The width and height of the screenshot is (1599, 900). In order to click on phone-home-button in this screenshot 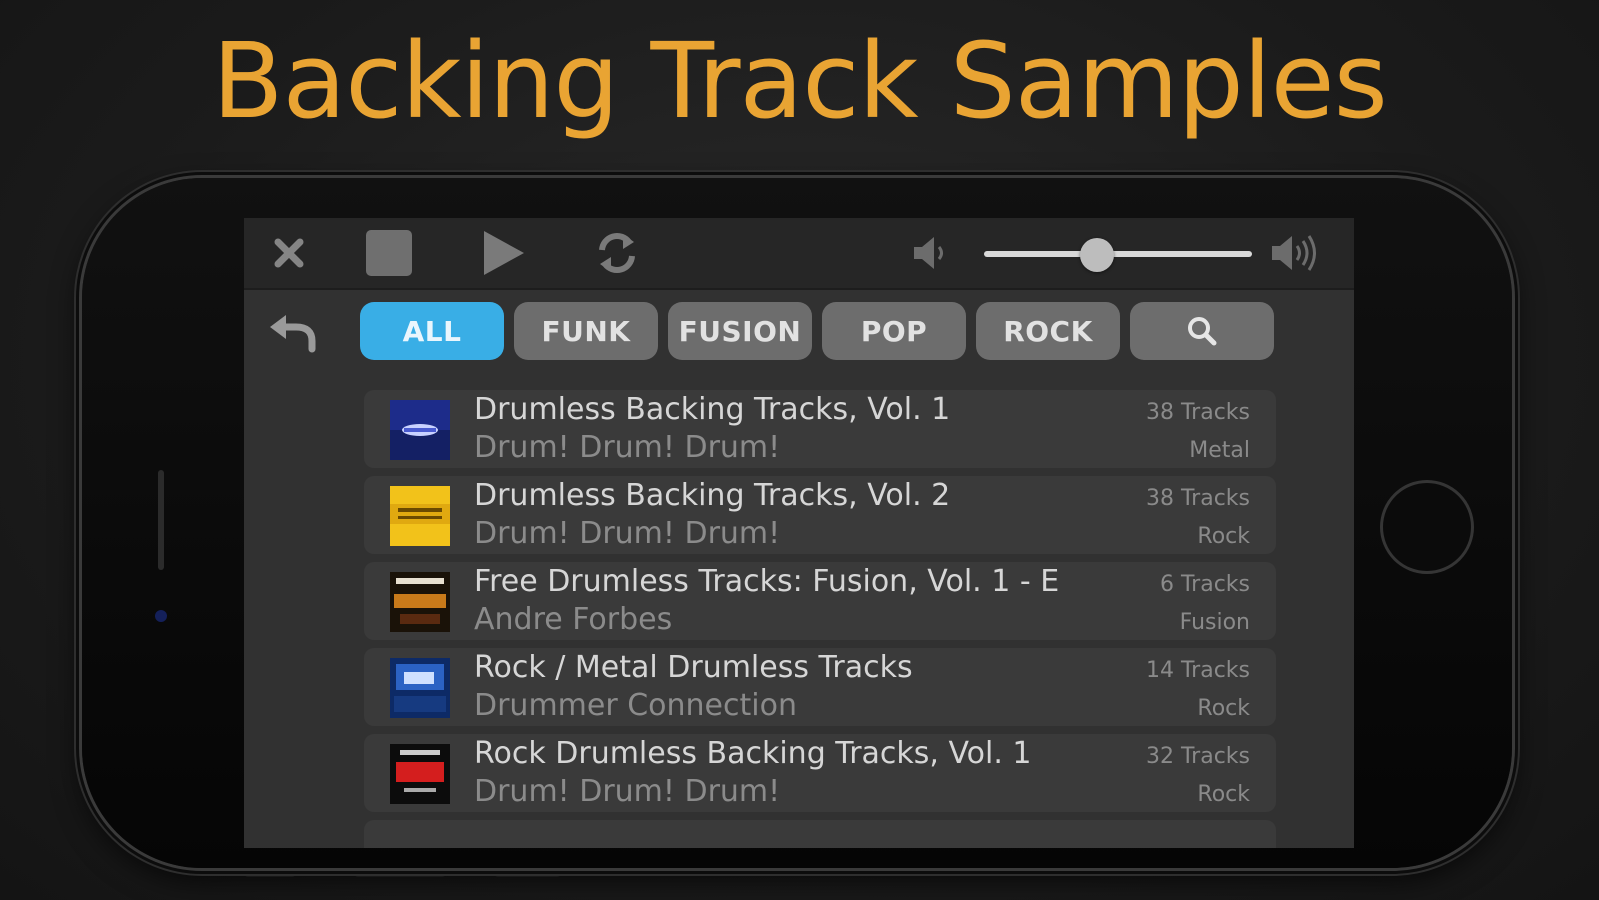, I will do `click(1427, 527)`.